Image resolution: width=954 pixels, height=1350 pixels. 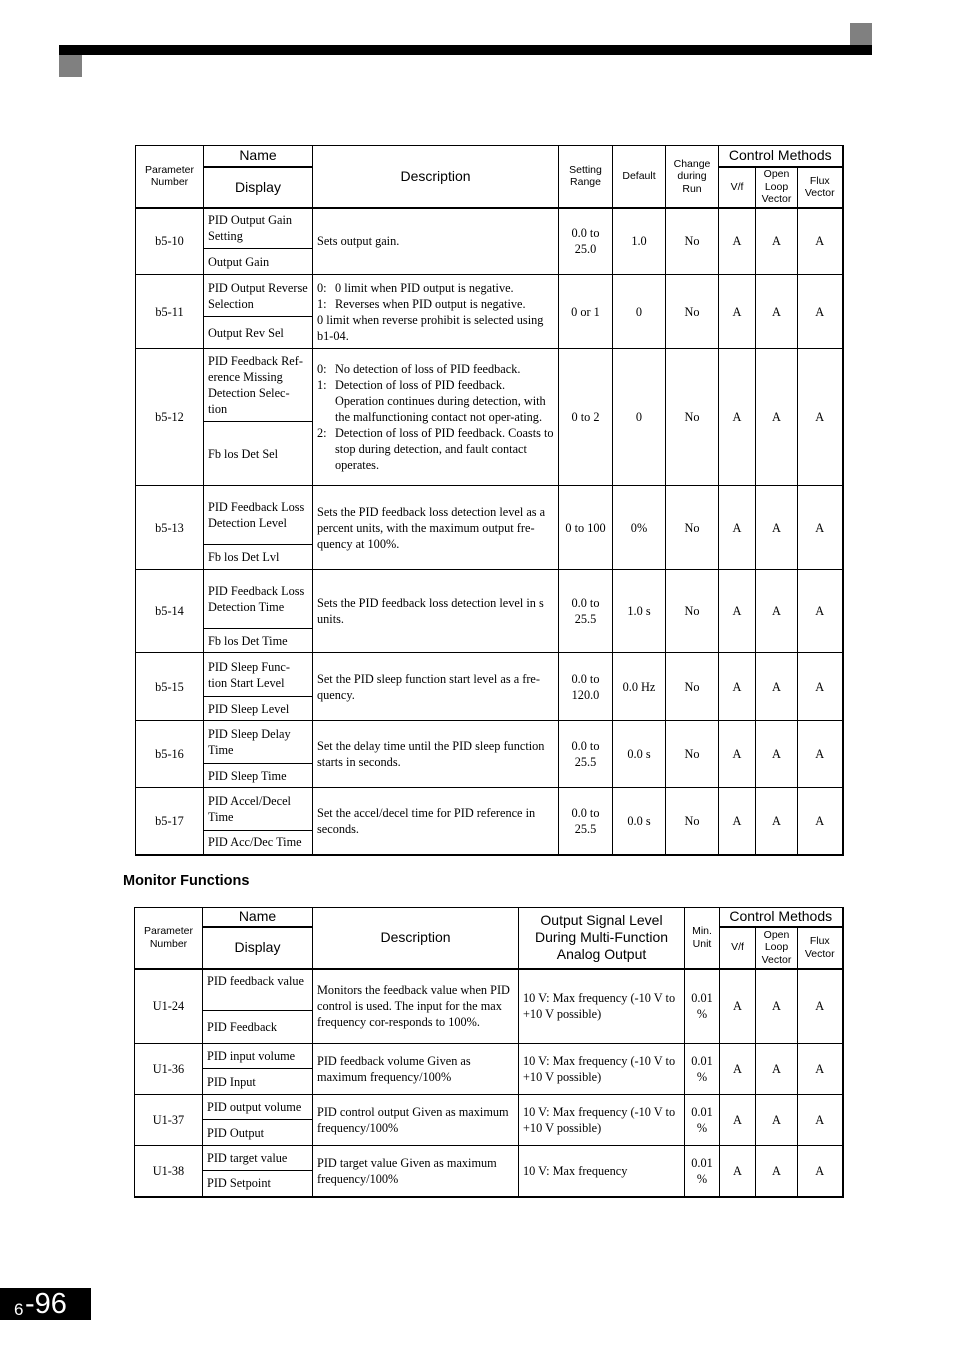 What do you see at coordinates (585, 177) in the screenshot?
I see `header-setting-range: Setting Range` at bounding box center [585, 177].